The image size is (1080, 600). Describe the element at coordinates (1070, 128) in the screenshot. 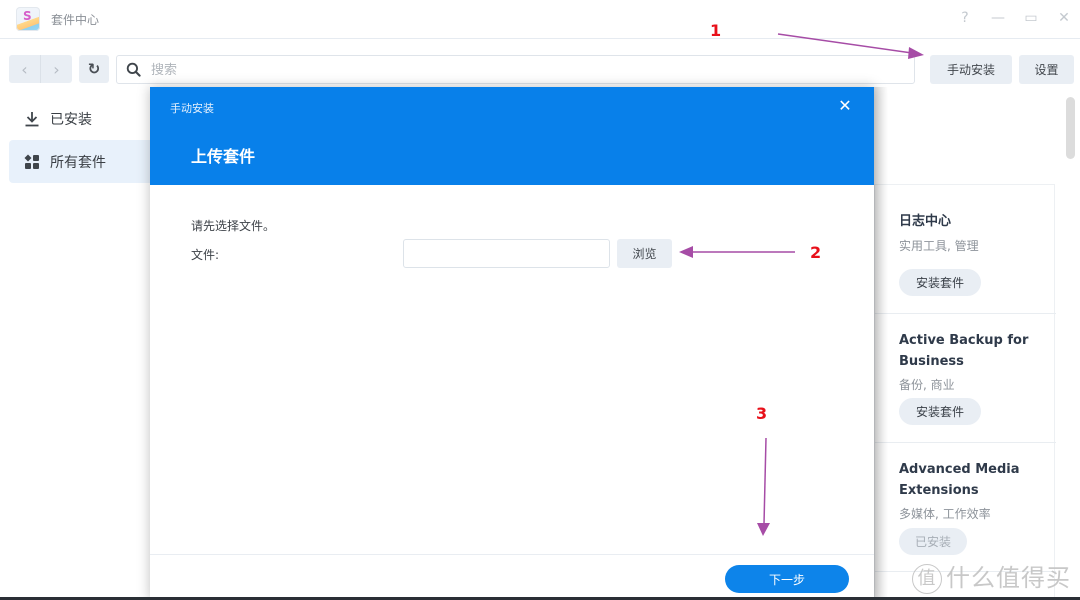

I see `scrollbar` at that location.